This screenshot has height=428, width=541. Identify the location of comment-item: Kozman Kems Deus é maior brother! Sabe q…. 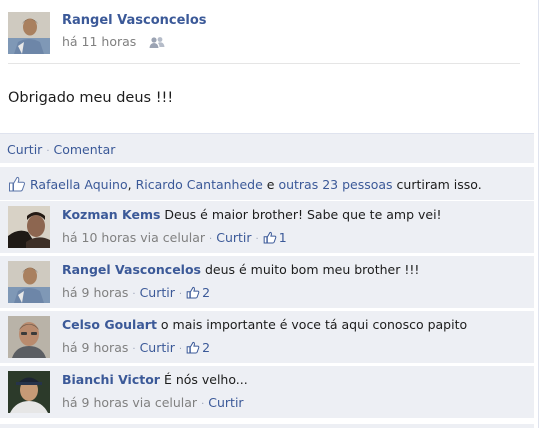
(267, 226).